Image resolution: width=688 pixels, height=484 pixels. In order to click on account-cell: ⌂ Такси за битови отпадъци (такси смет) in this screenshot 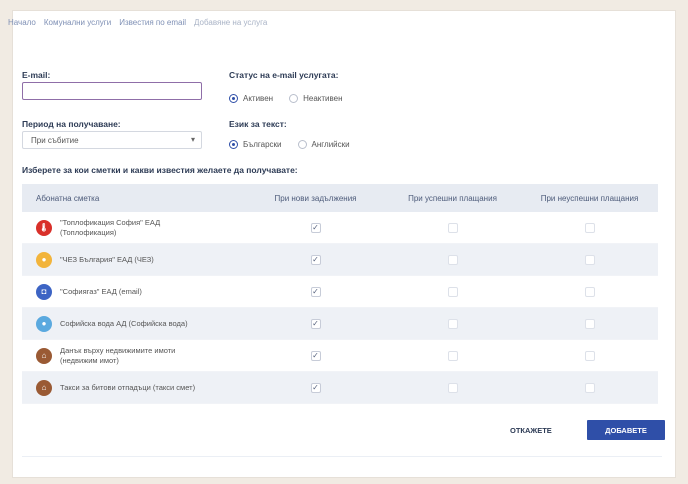, I will do `click(134, 387)`.